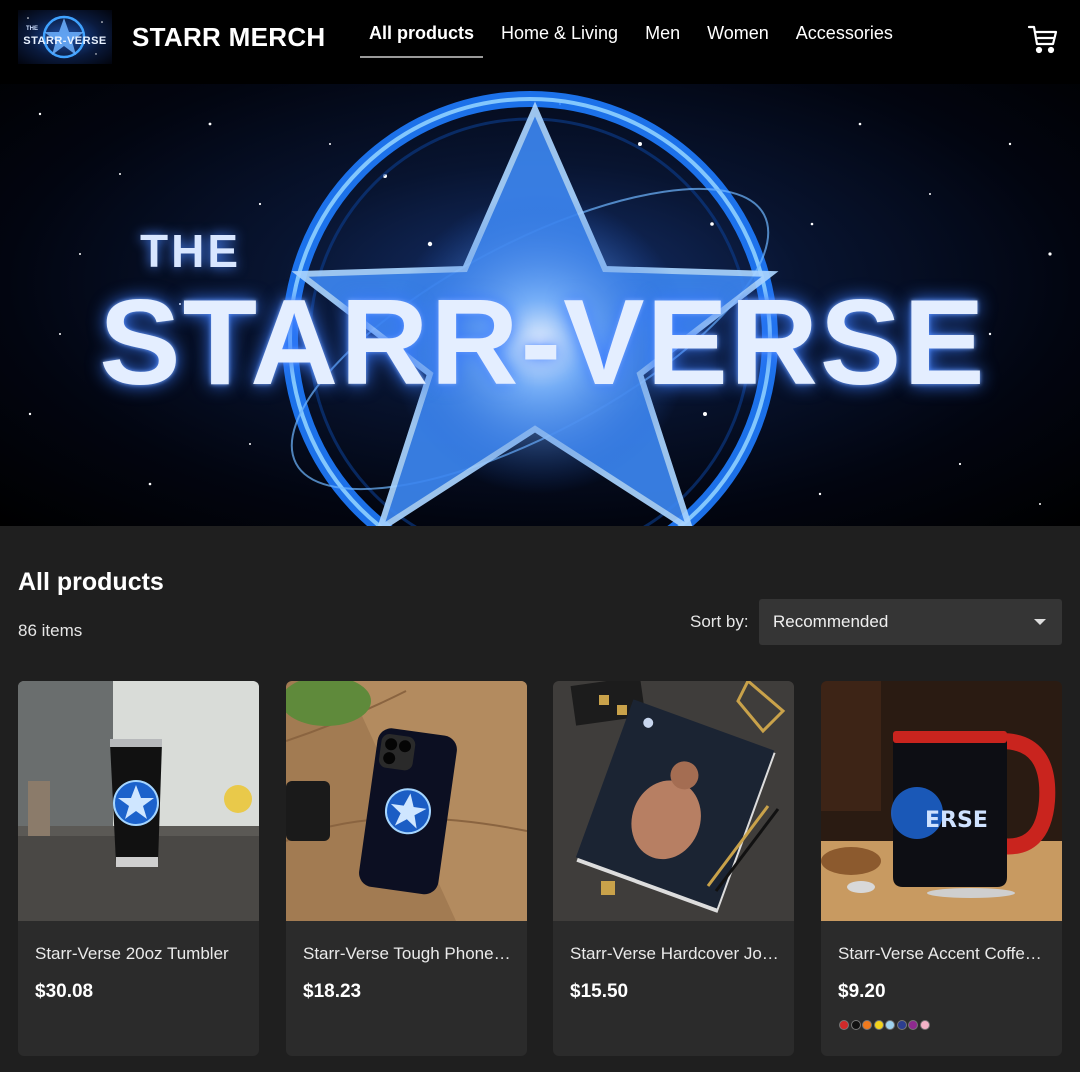 Image resolution: width=1080 pixels, height=1072 pixels. What do you see at coordinates (138, 801) in the screenshot?
I see `product-image-tumbler` at bounding box center [138, 801].